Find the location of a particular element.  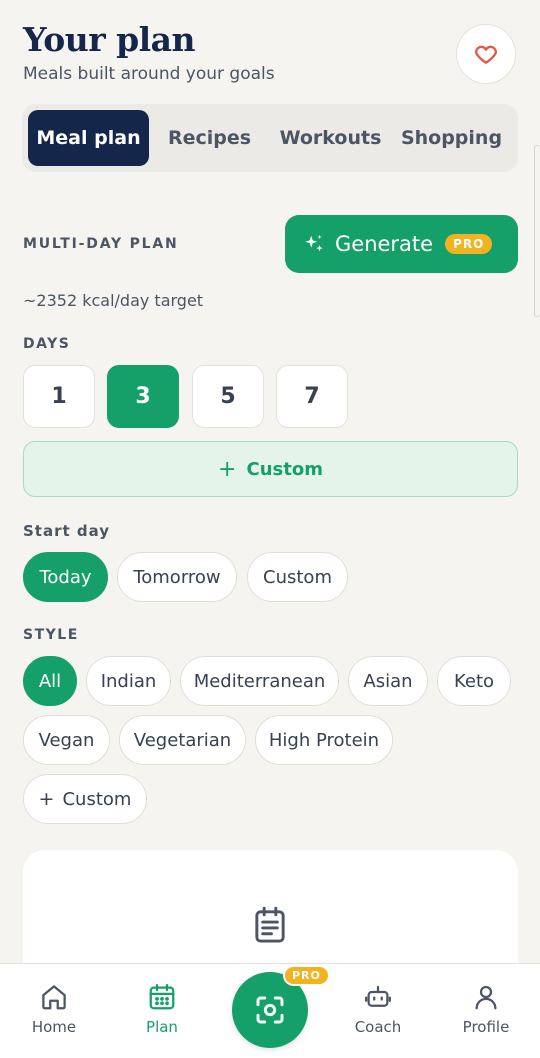

section-tabs: Meal plan Recipes Workouts Shopping is located at coordinates (270, 138).